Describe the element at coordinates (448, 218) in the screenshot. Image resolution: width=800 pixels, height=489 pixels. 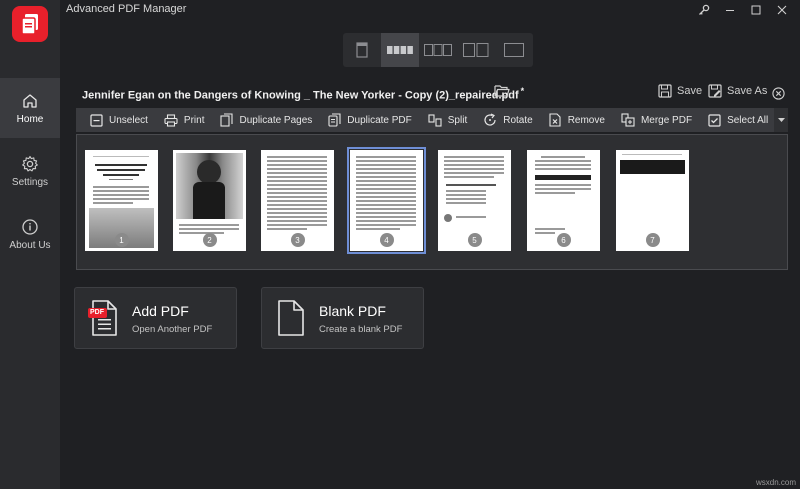
I see `author-avatar` at that location.